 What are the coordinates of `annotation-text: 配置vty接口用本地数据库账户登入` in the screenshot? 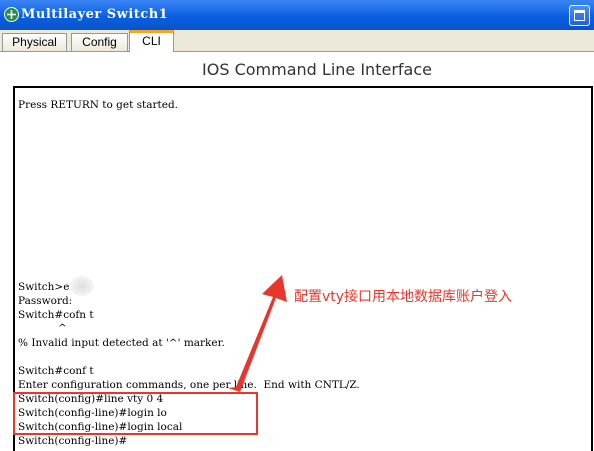 It's located at (403, 297).